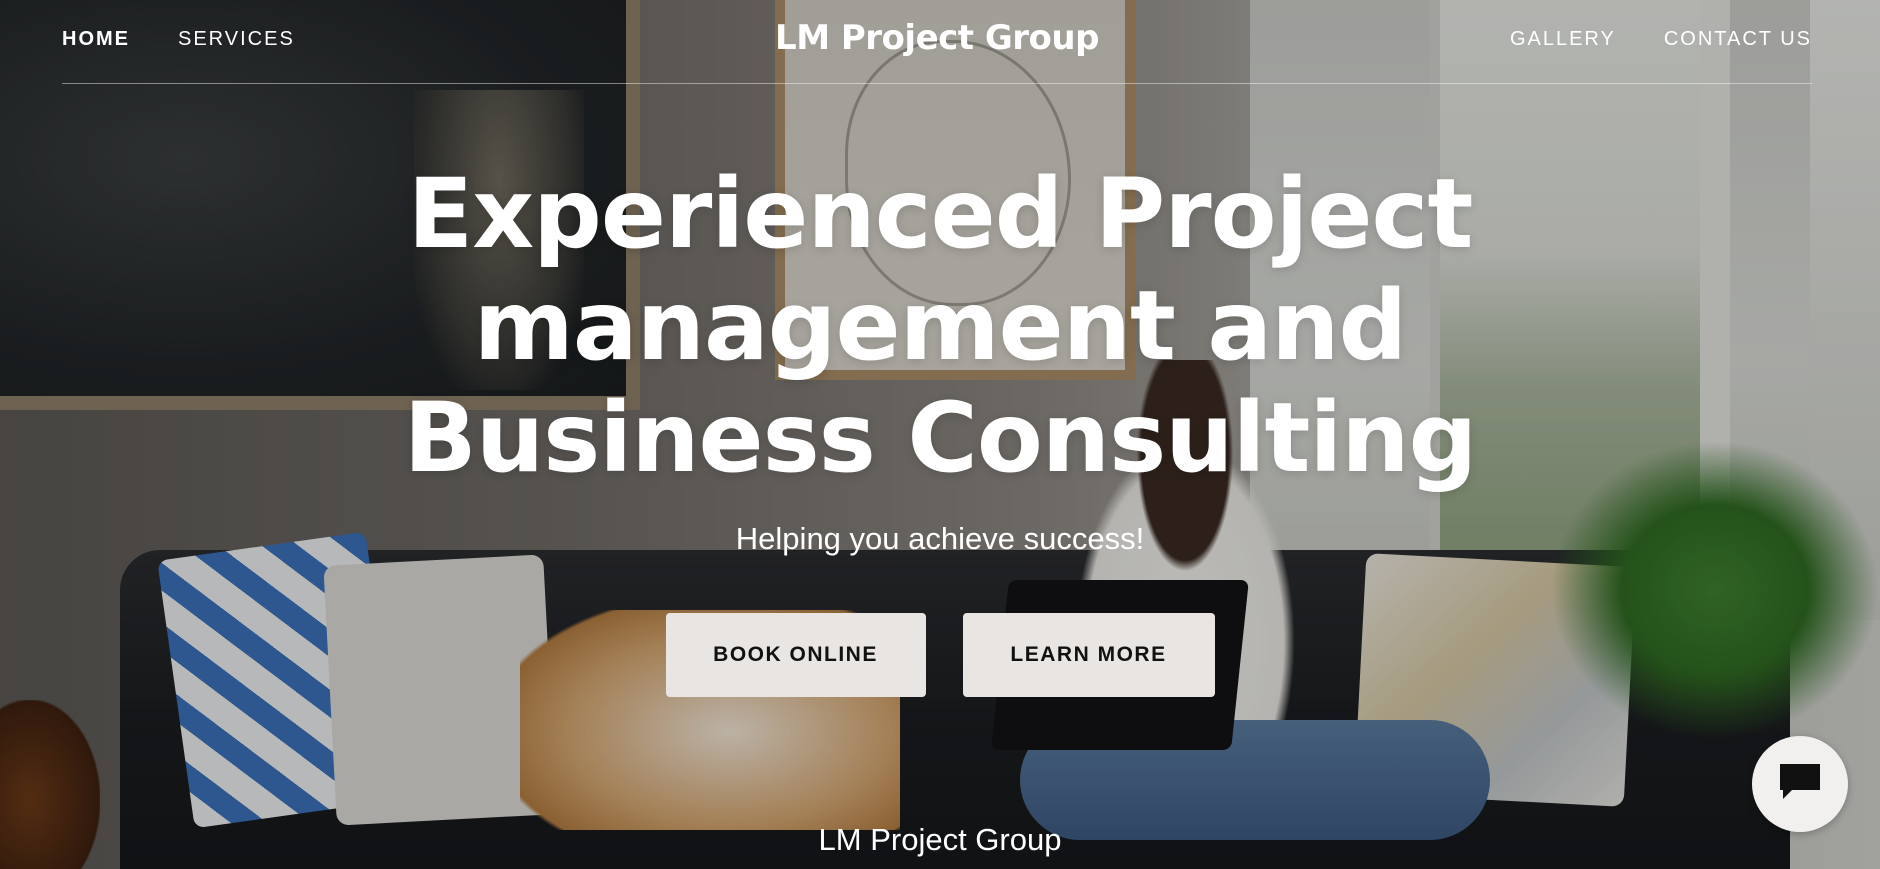  Describe the element at coordinates (940, 839) in the screenshot. I see `footer-brand: LM Project Group` at that location.